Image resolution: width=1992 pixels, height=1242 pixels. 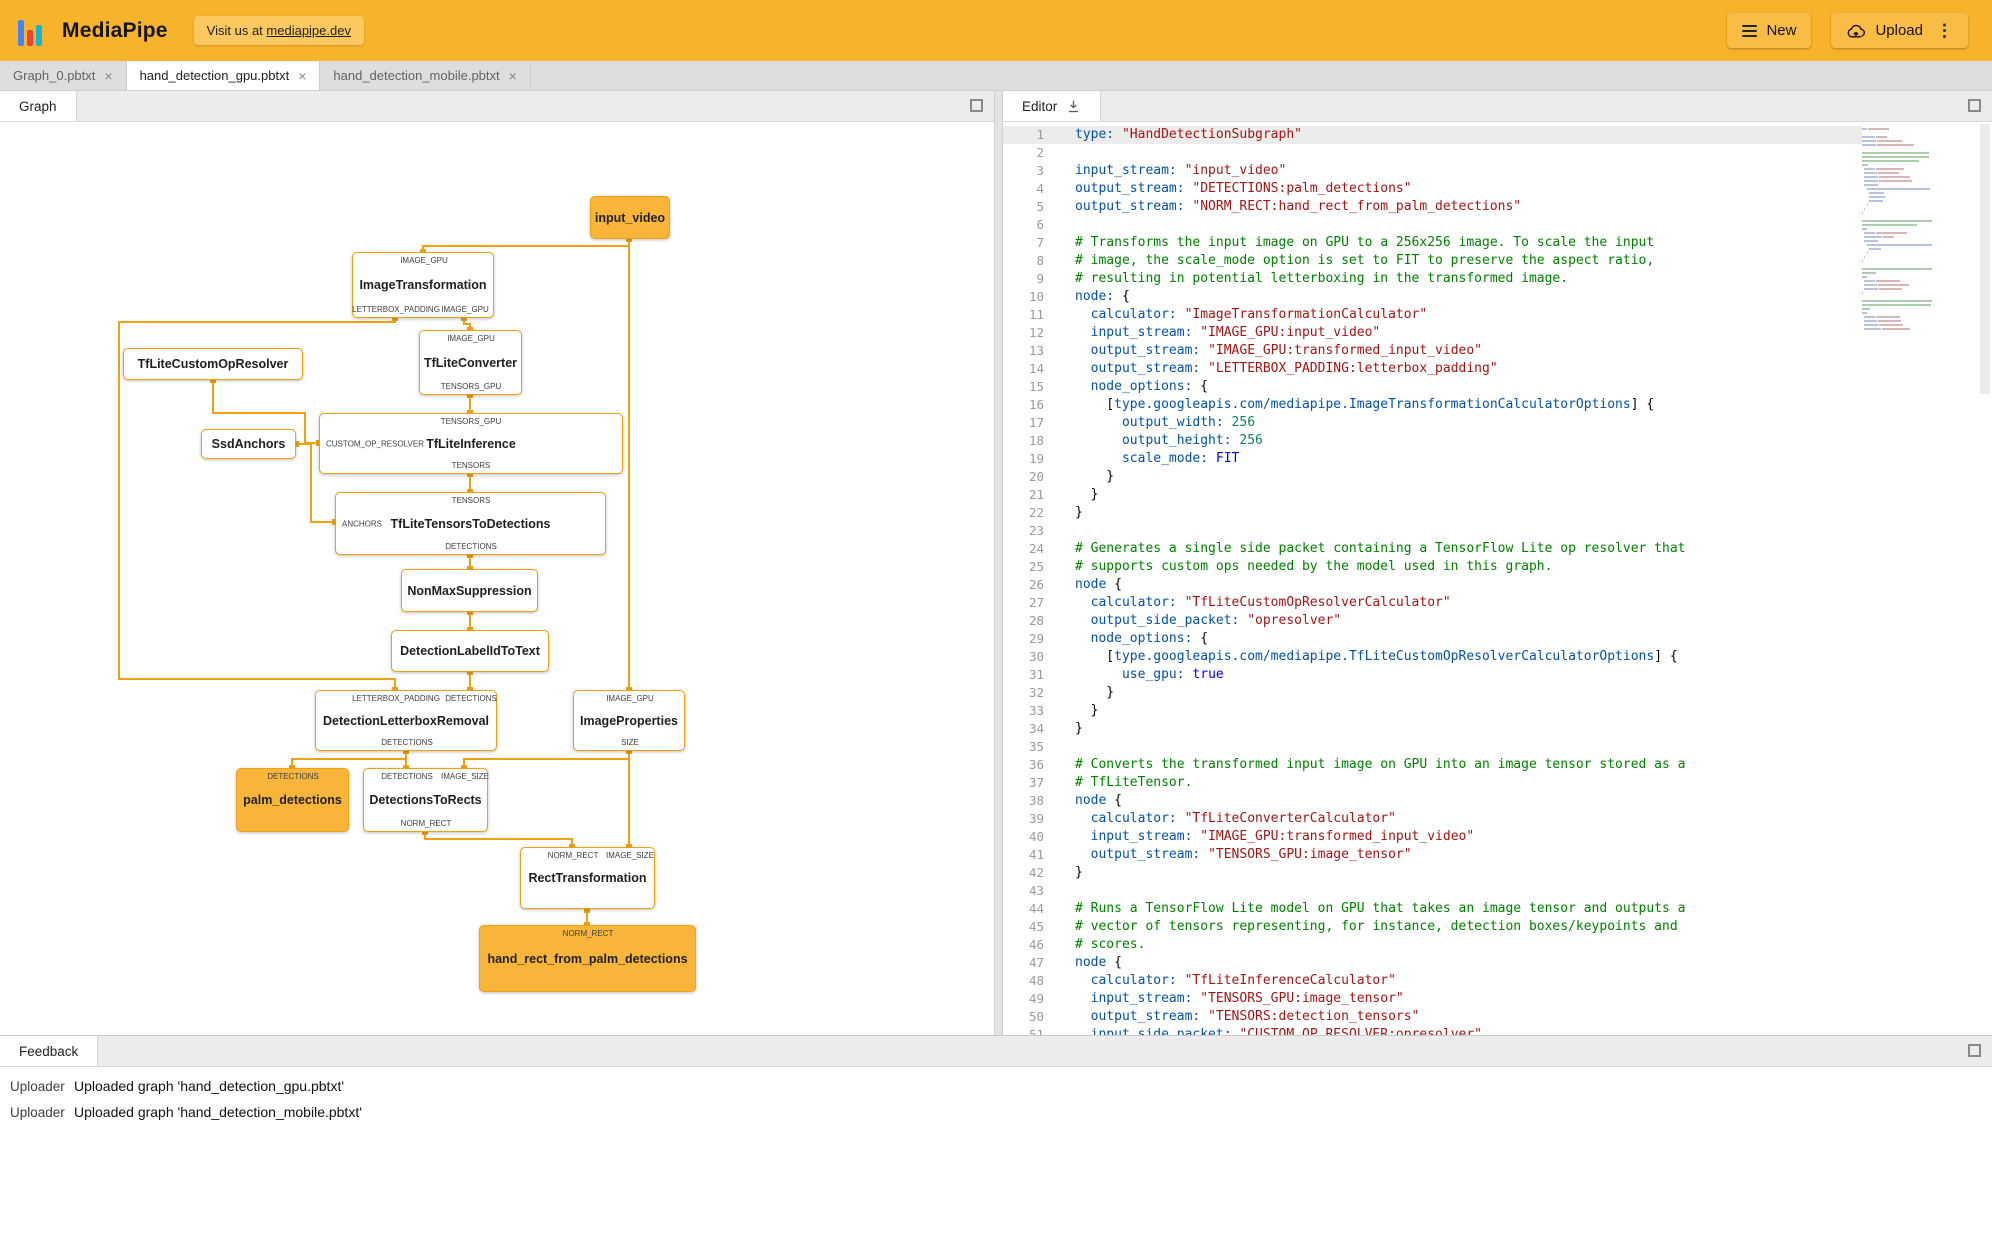 I want to click on new-button: New, so click(x=1769, y=30).